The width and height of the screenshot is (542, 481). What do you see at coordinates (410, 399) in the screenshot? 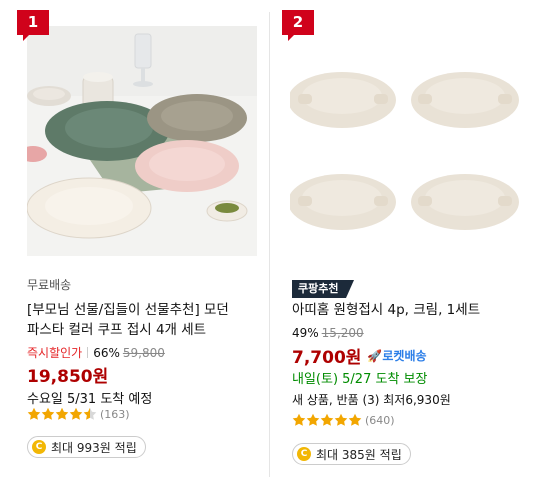
I see `new-used-info: 새 상품, 반품 (3) 최저6,930원` at bounding box center [410, 399].